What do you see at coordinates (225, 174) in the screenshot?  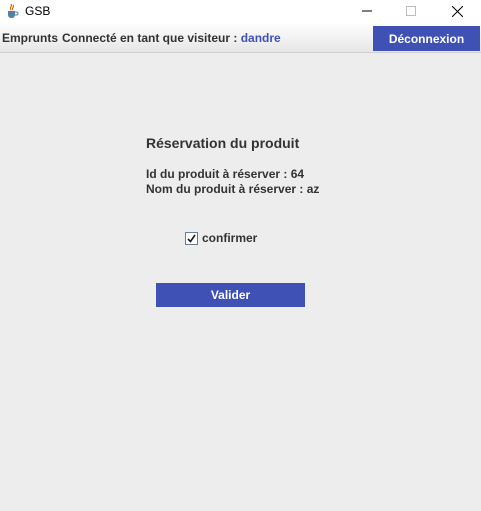 I see `product-id-text: Id du produit à réserver : 64` at bounding box center [225, 174].